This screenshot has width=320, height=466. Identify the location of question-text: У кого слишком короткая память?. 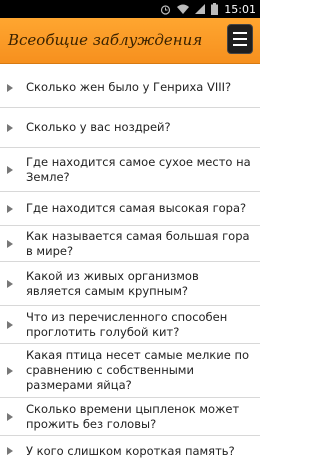
(130, 450).